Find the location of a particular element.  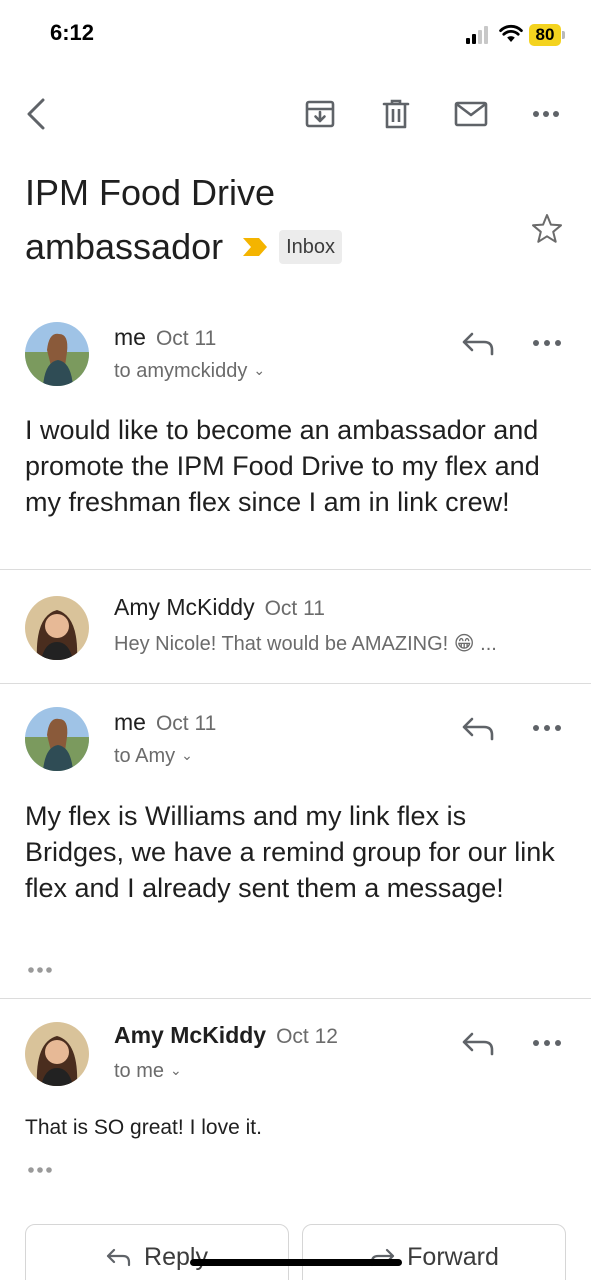

email-subject: IPM Food Drive ambassador Inbox is located at coordinates (265, 220).